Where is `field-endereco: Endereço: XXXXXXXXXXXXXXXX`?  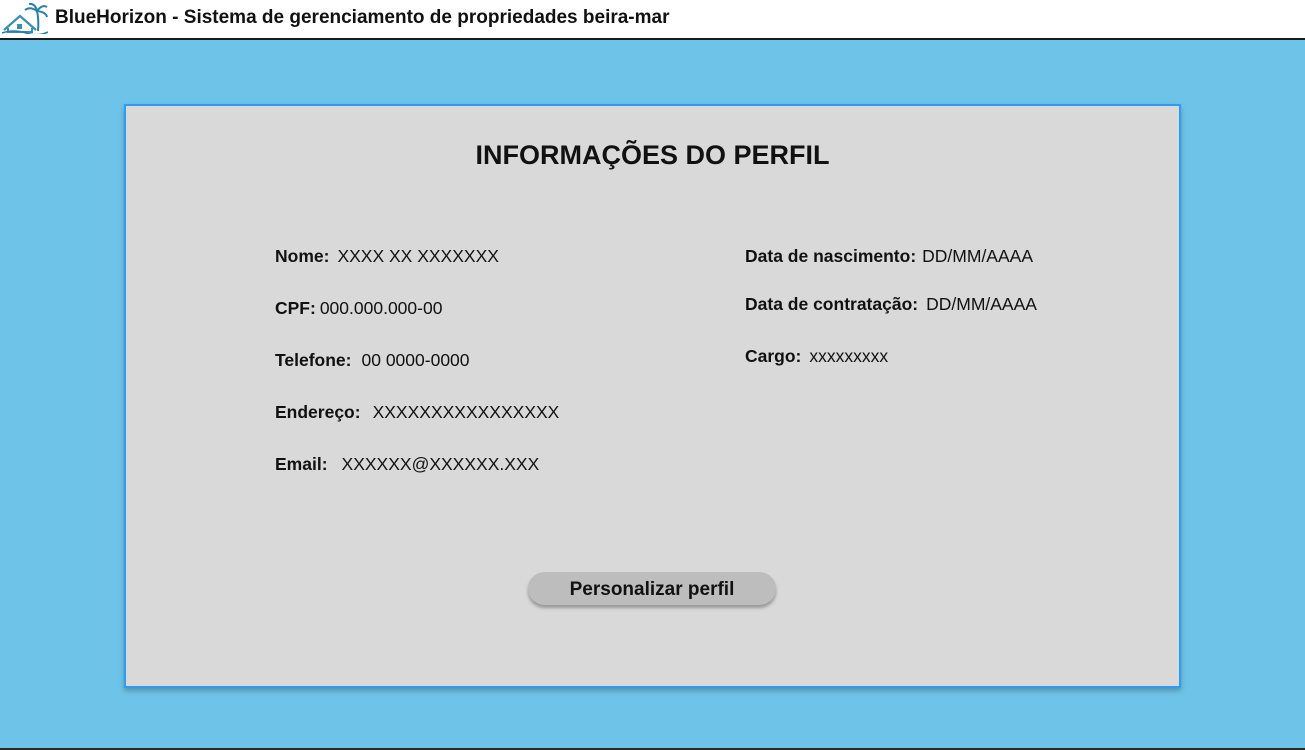 field-endereco: Endereço: XXXXXXXXXXXXXXXX is located at coordinates (417, 412).